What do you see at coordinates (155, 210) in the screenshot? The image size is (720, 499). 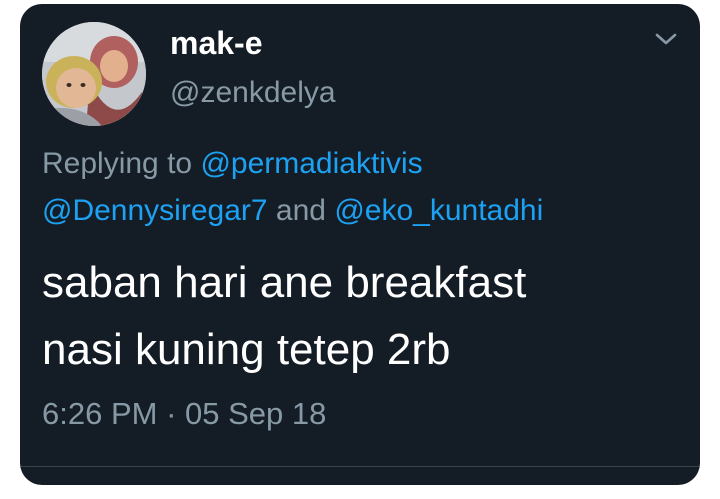 I see `mention-link: @Dennysiregar7` at bounding box center [155, 210].